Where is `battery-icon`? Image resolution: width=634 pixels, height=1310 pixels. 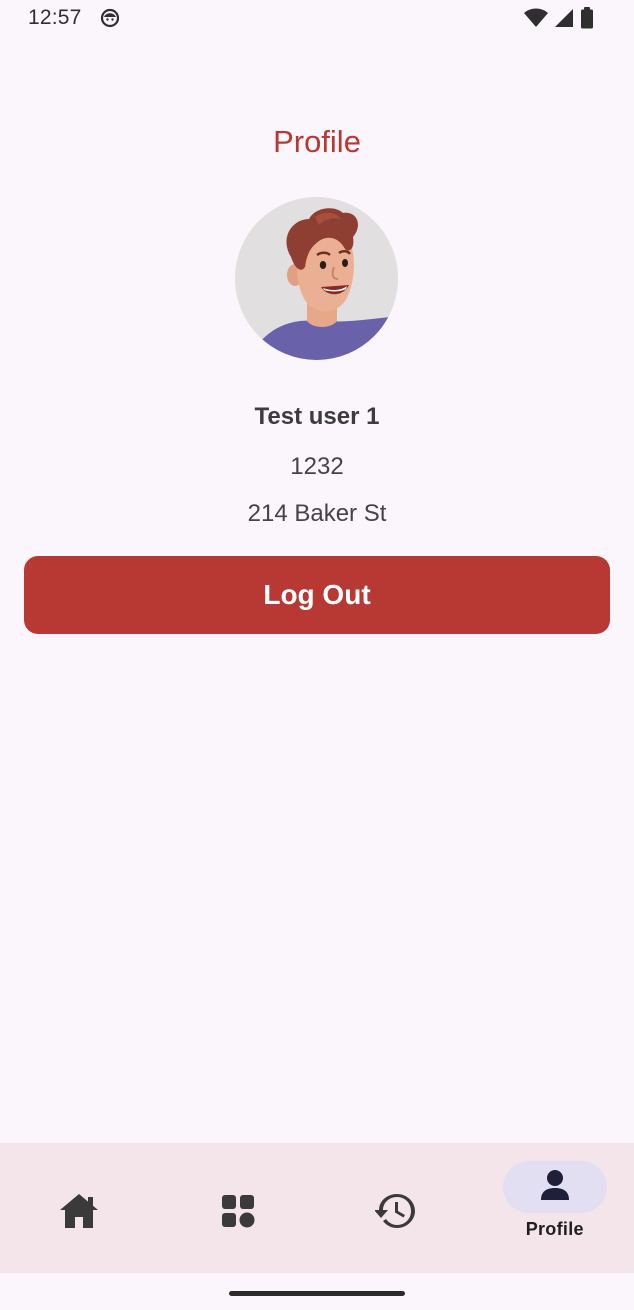
battery-icon is located at coordinates (587, 18).